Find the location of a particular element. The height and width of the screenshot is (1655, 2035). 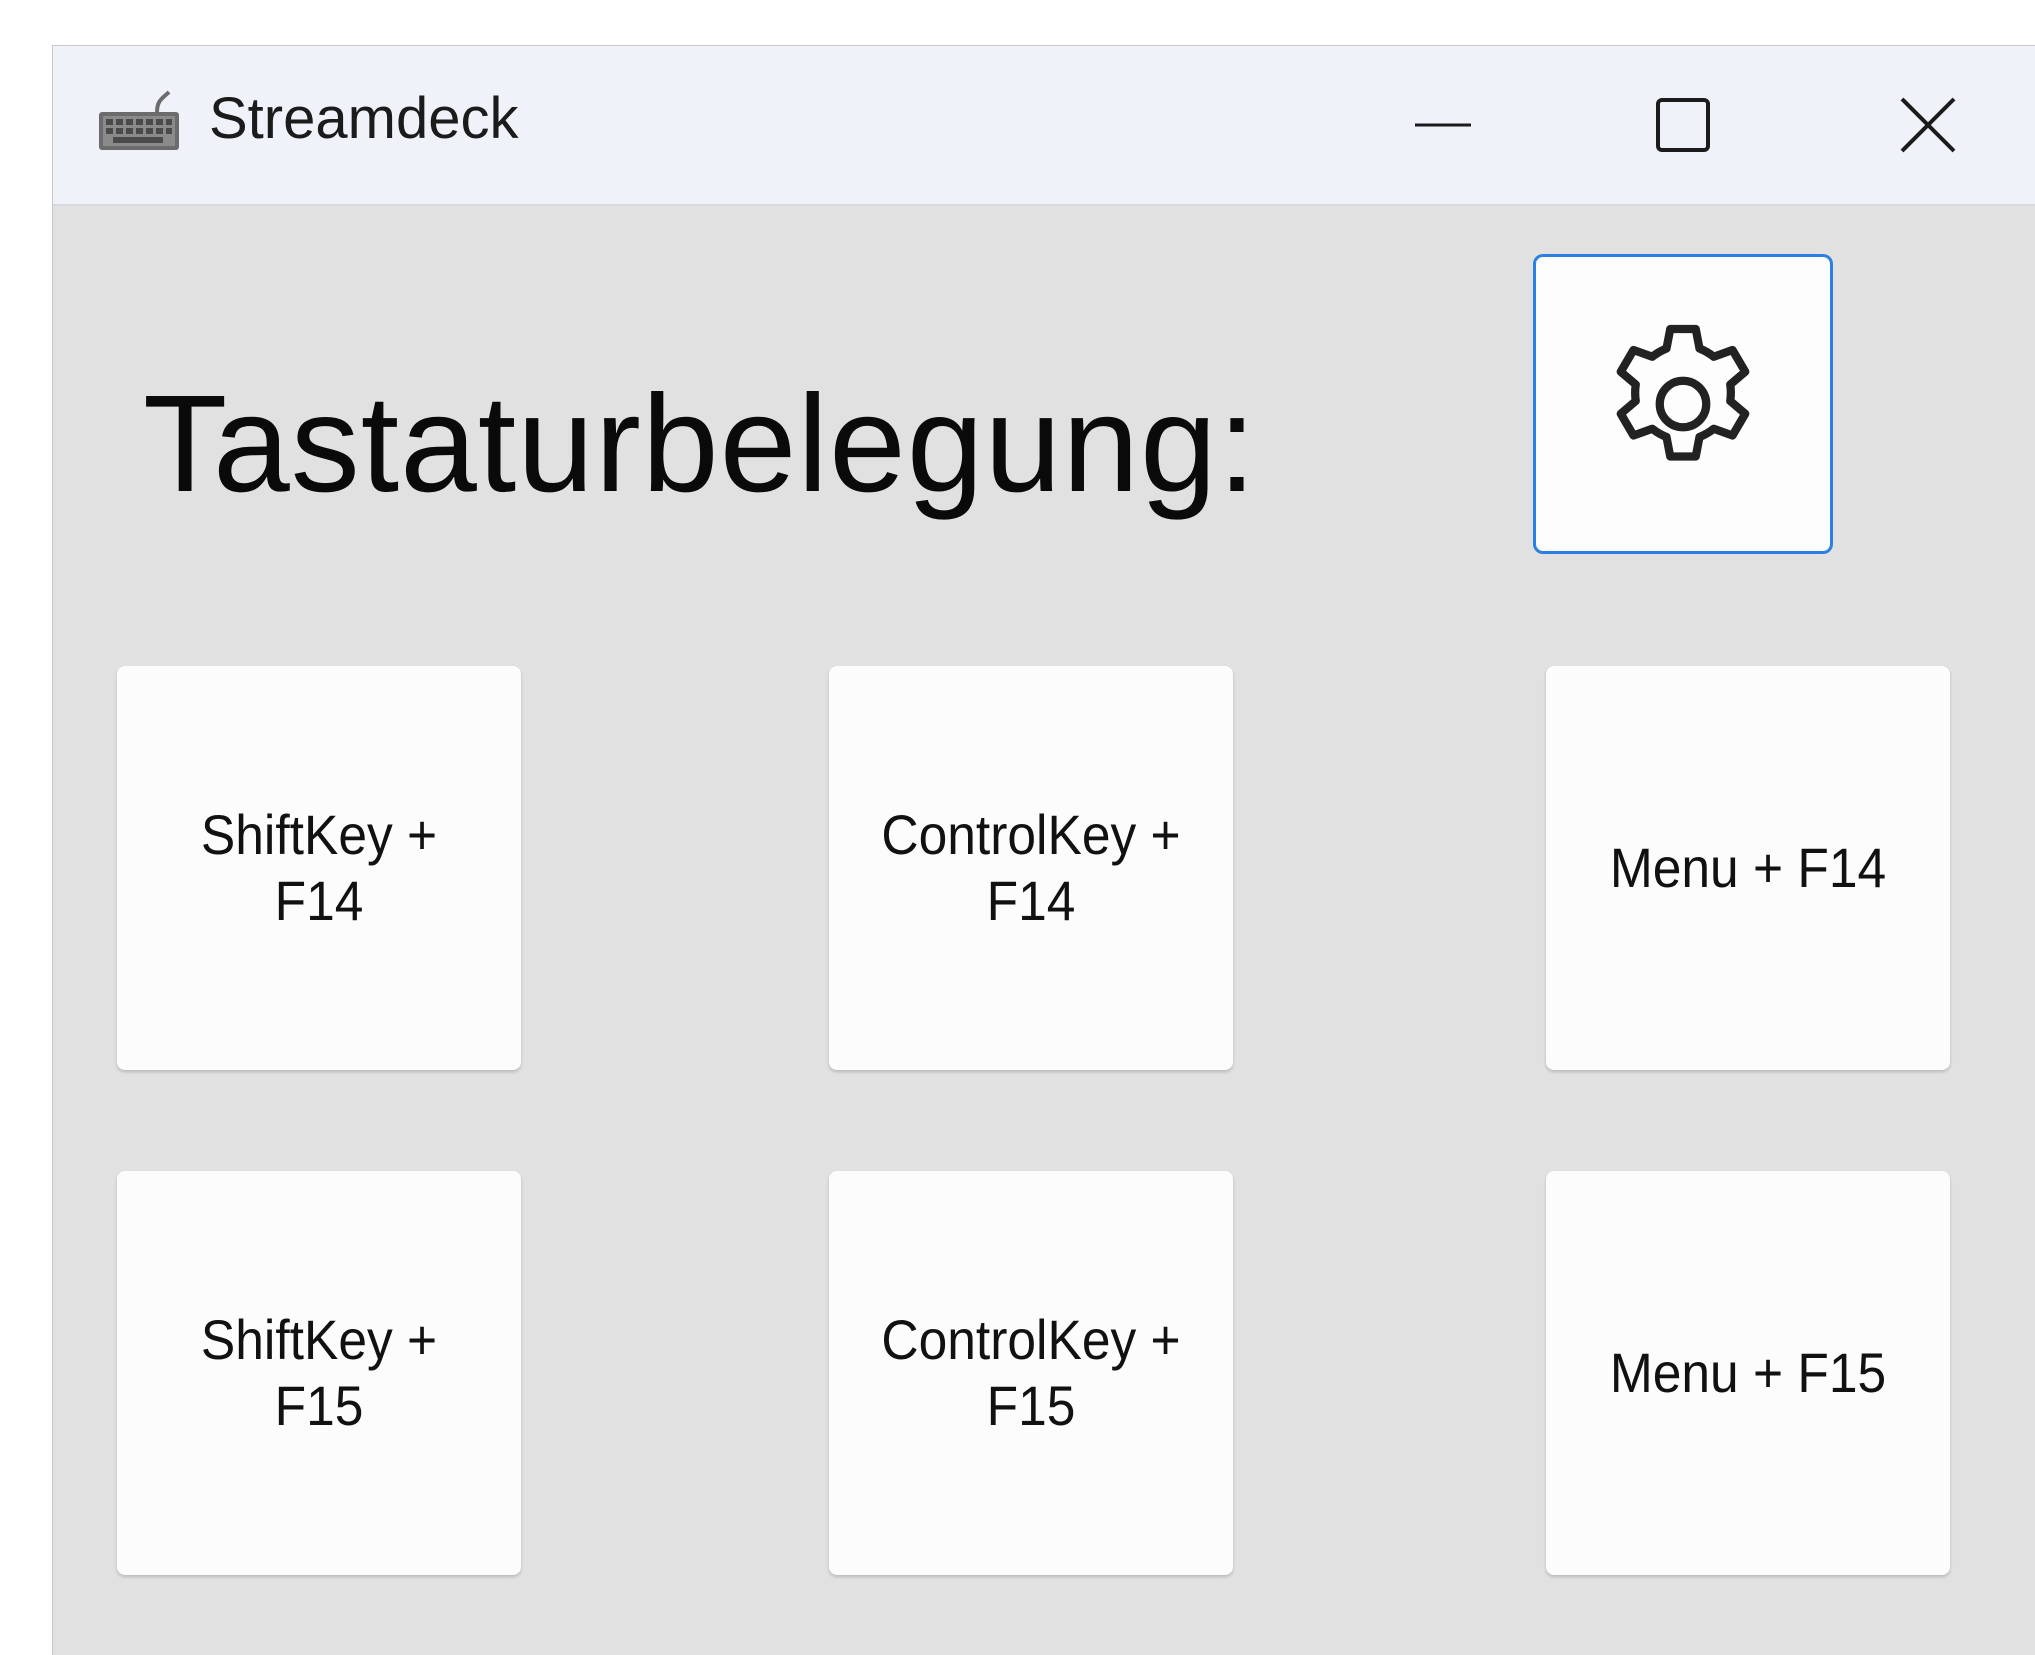

key-button-label: ShiftKey + F14 is located at coordinates (319, 867).